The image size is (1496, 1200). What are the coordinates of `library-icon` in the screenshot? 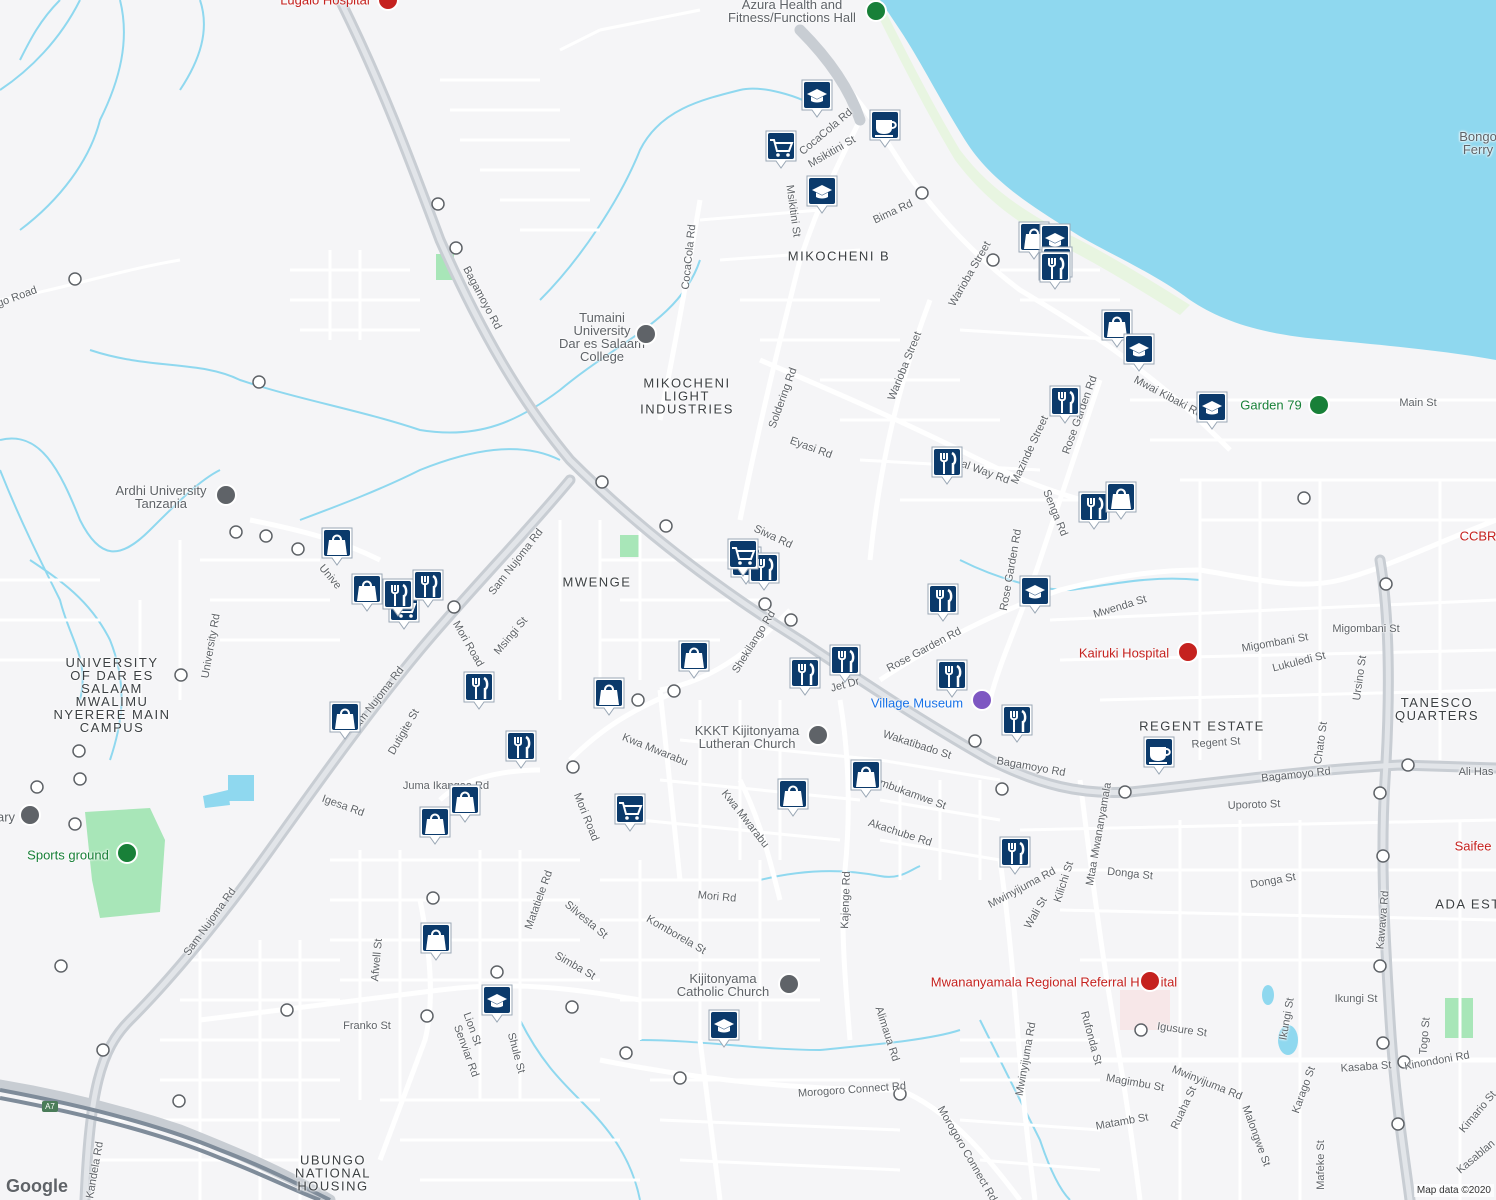 It's located at (30, 815).